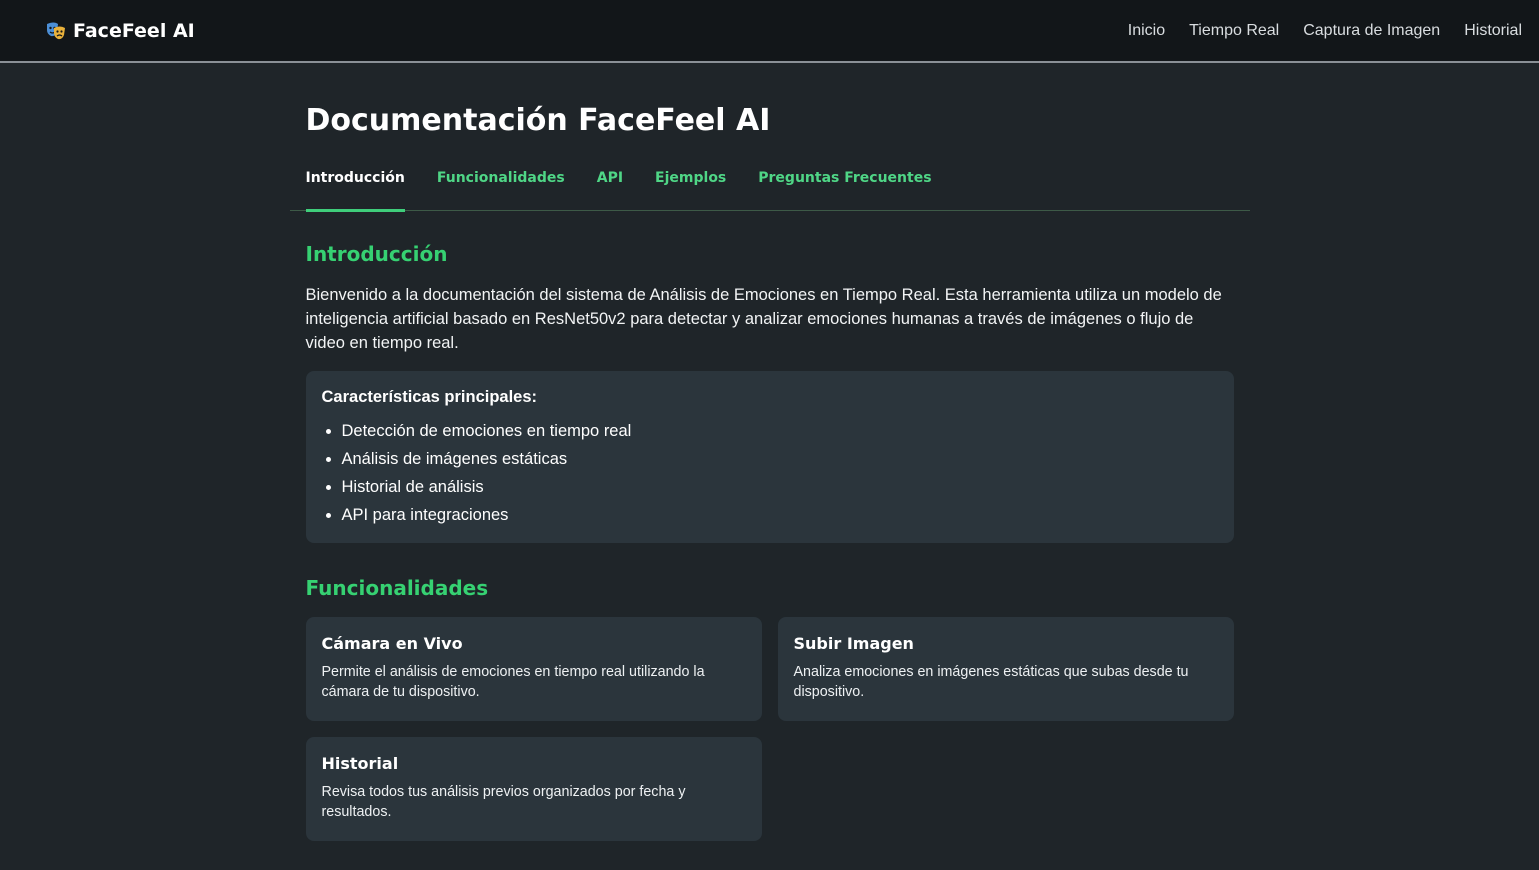 Image resolution: width=1539 pixels, height=870 pixels. I want to click on theater-masks-icon, so click(56, 31).